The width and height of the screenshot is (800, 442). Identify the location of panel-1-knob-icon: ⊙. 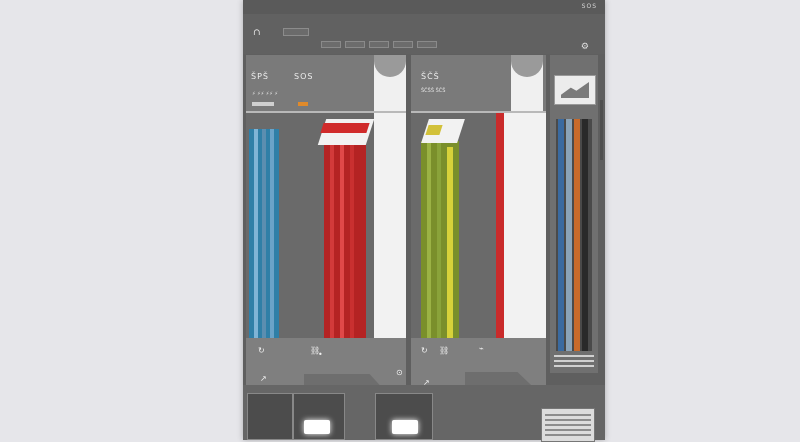
(399, 372).